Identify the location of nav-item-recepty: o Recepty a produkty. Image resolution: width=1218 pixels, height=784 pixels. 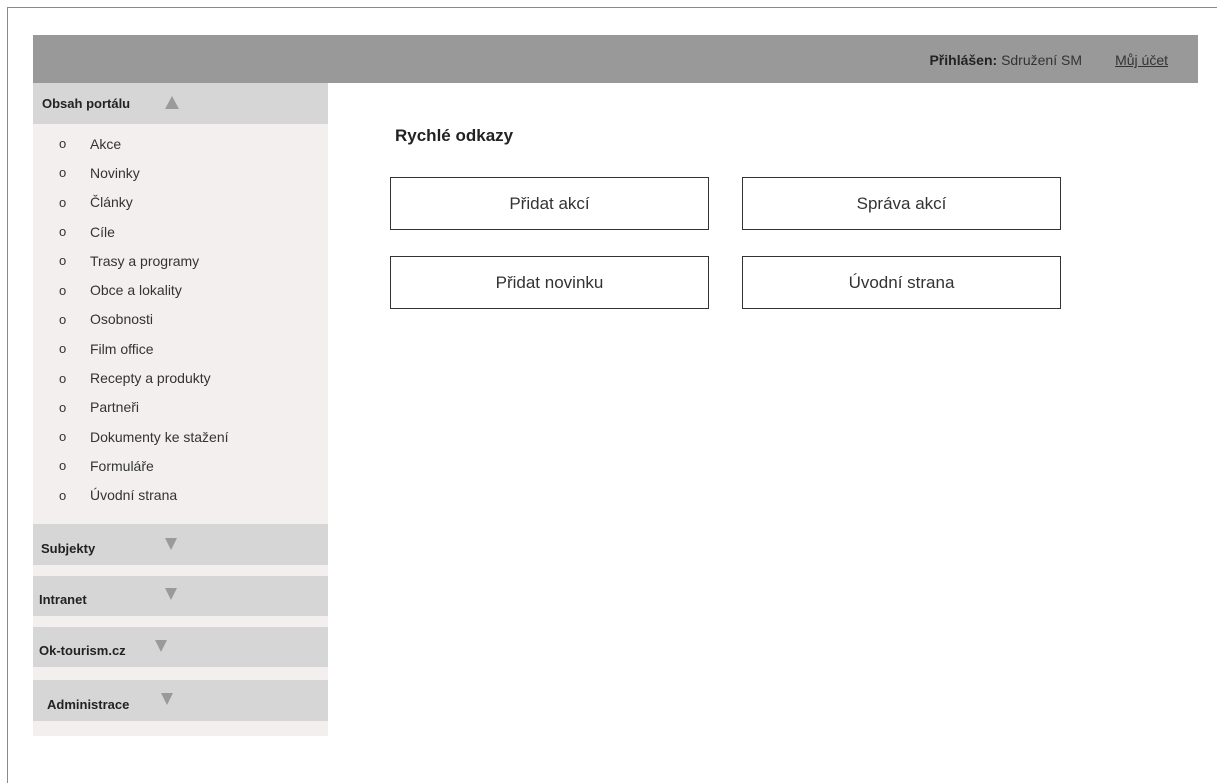
(180, 377).